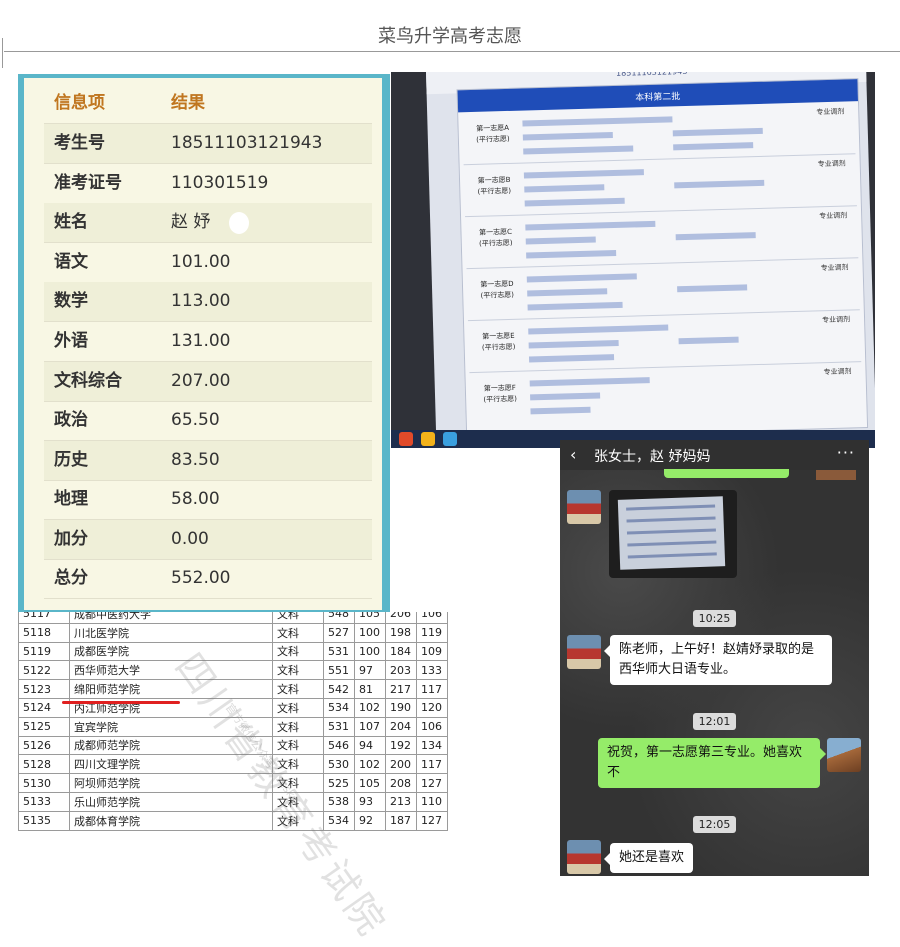 The image size is (900, 947). What do you see at coordinates (121, 702) in the screenshot?
I see `highlight-underline` at bounding box center [121, 702].